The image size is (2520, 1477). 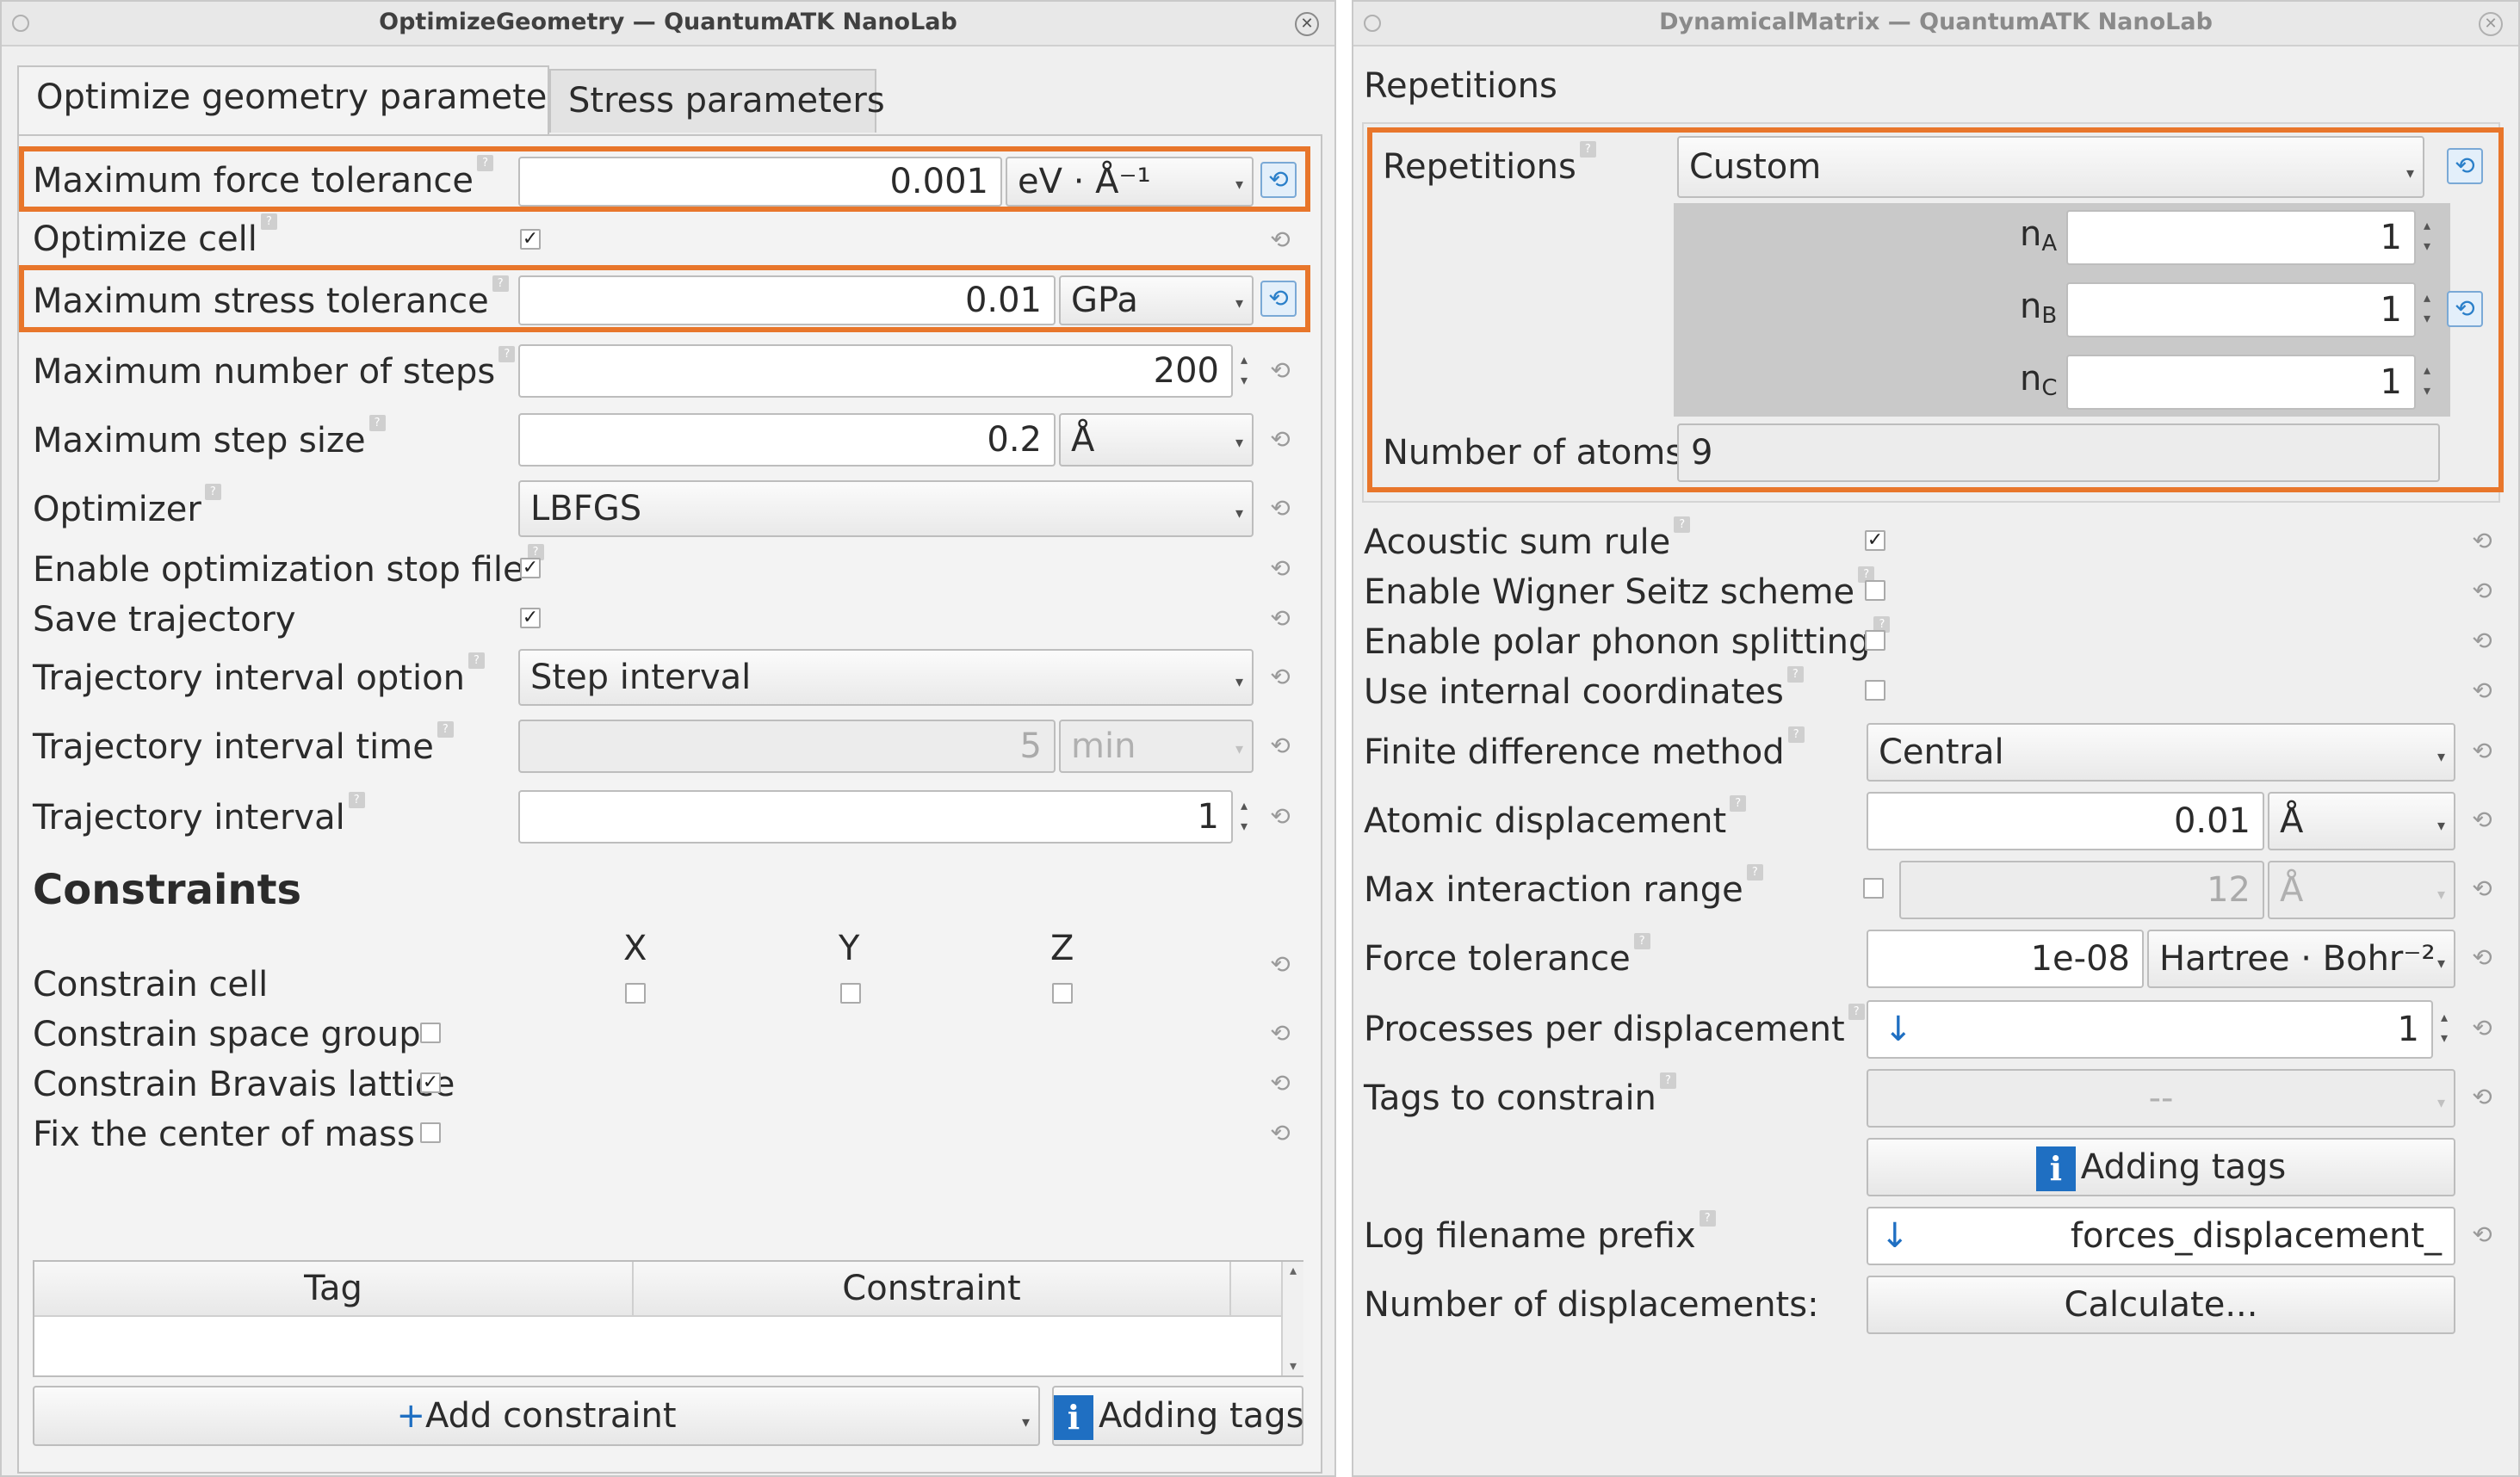 I want to click on force-tolerance-label: Force tolerance?, so click(x=1507, y=956).